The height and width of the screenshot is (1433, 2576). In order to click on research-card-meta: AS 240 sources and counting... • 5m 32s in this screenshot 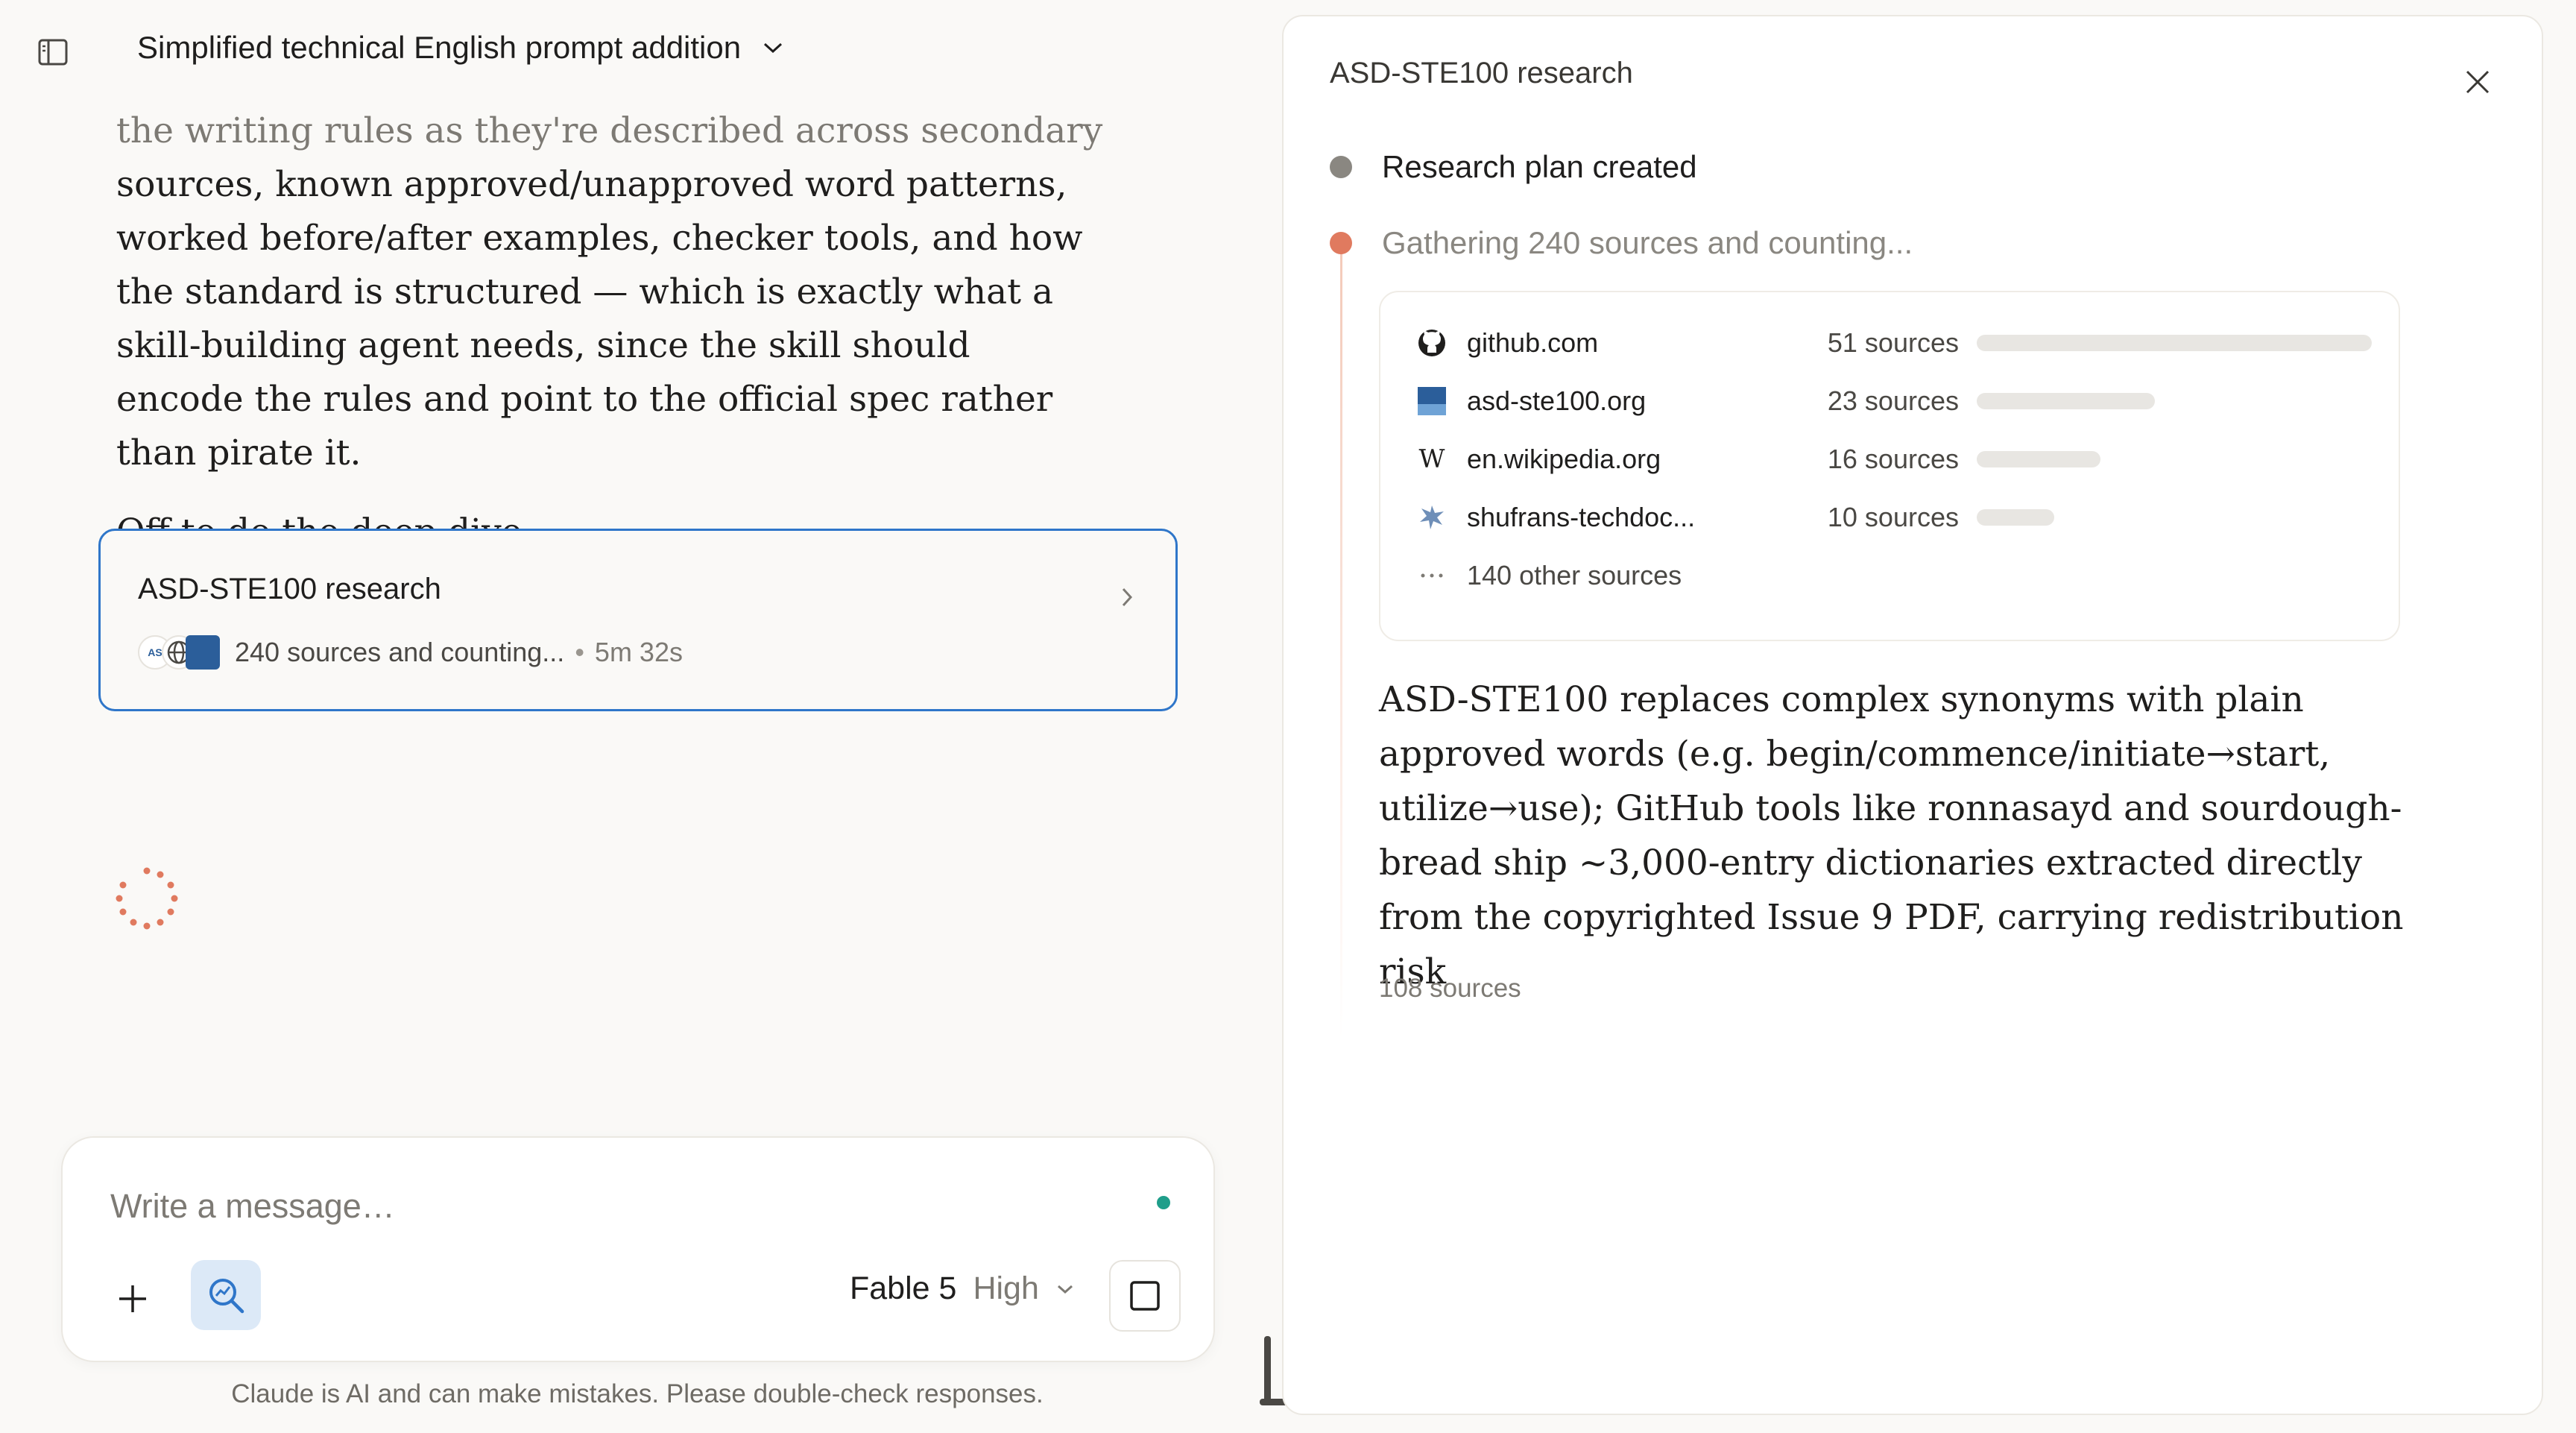, I will do `click(411, 652)`.